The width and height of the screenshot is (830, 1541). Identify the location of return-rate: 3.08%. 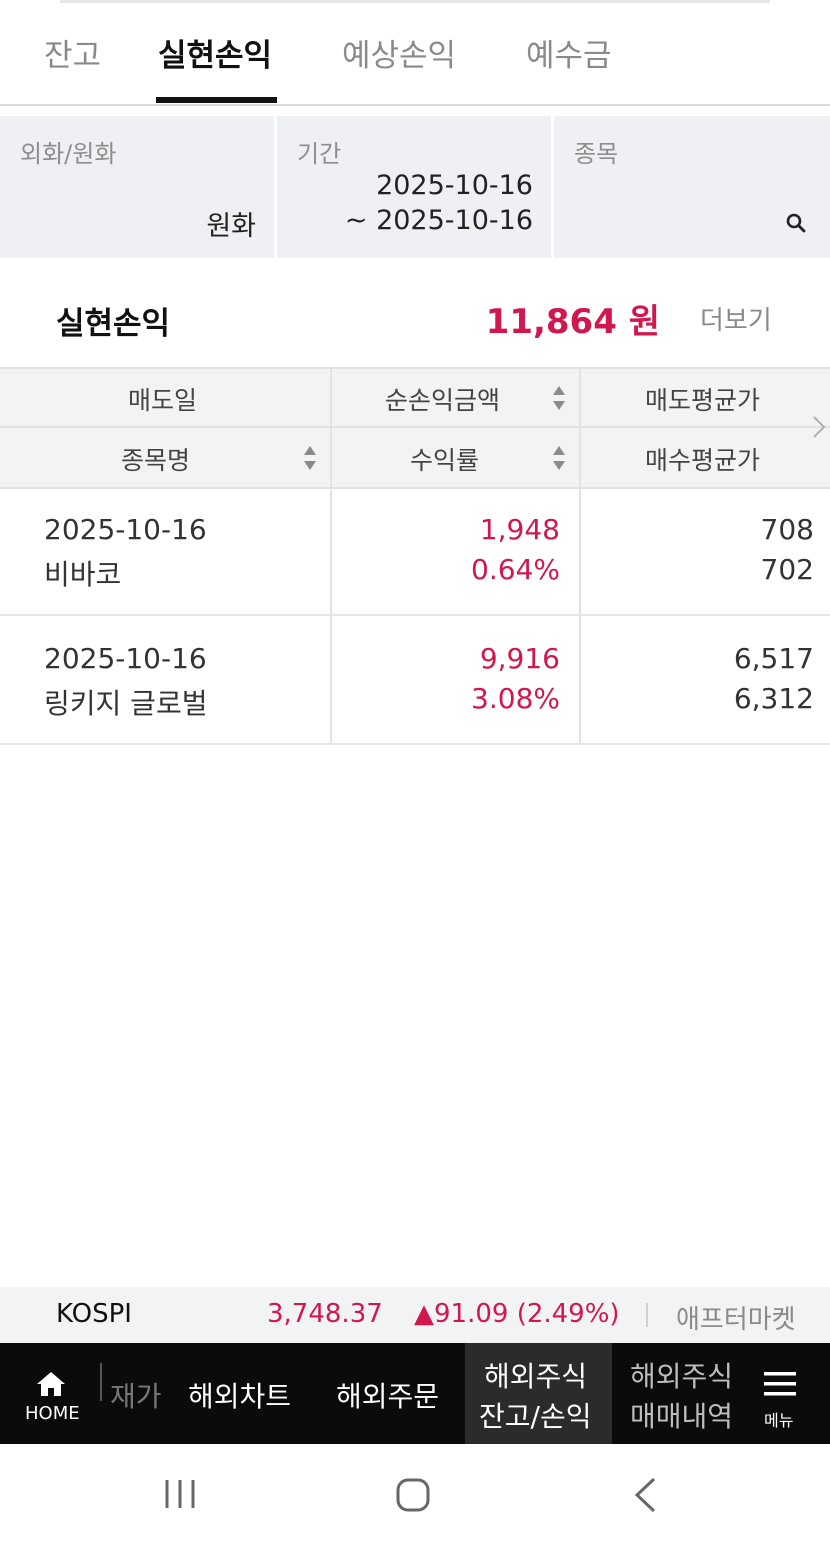
(515, 698).